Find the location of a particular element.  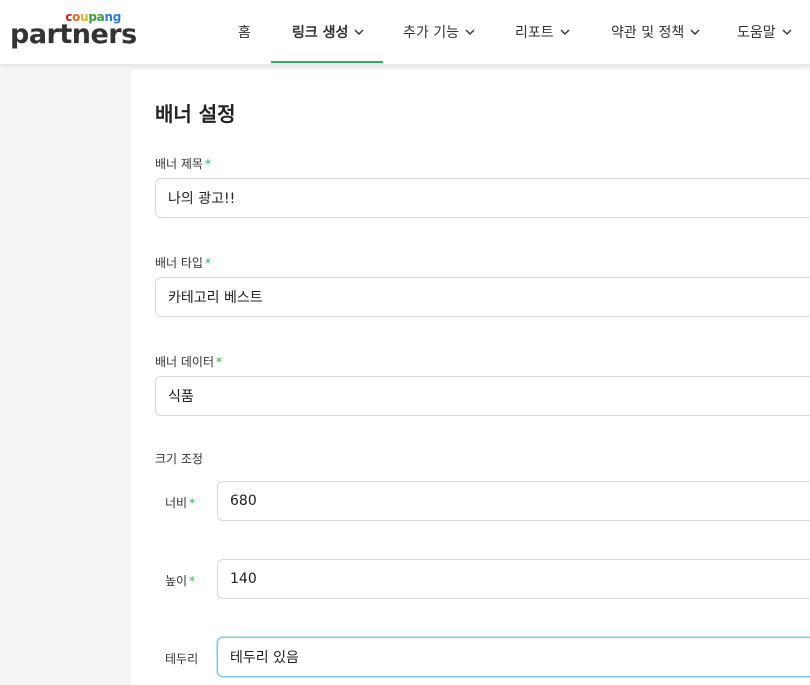

nav-link-create-label: 링크 생성 is located at coordinates (320, 33).